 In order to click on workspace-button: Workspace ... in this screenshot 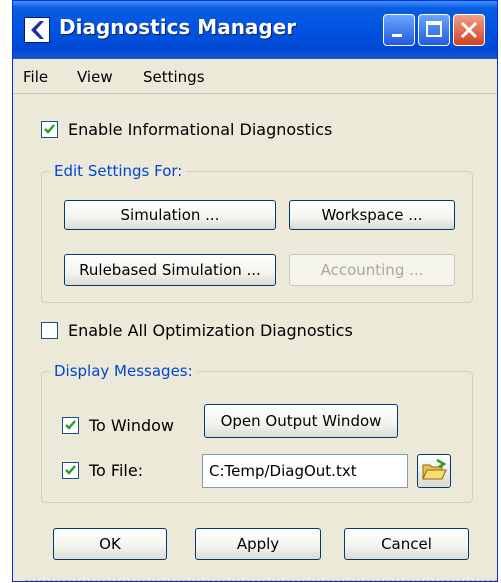, I will do `click(372, 215)`.